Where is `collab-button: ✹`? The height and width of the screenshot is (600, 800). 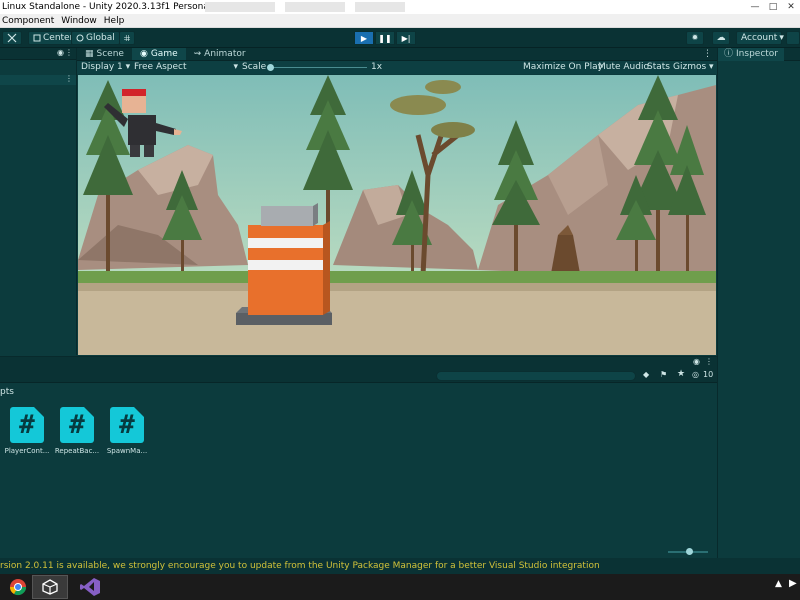 collab-button: ✹ is located at coordinates (695, 38).